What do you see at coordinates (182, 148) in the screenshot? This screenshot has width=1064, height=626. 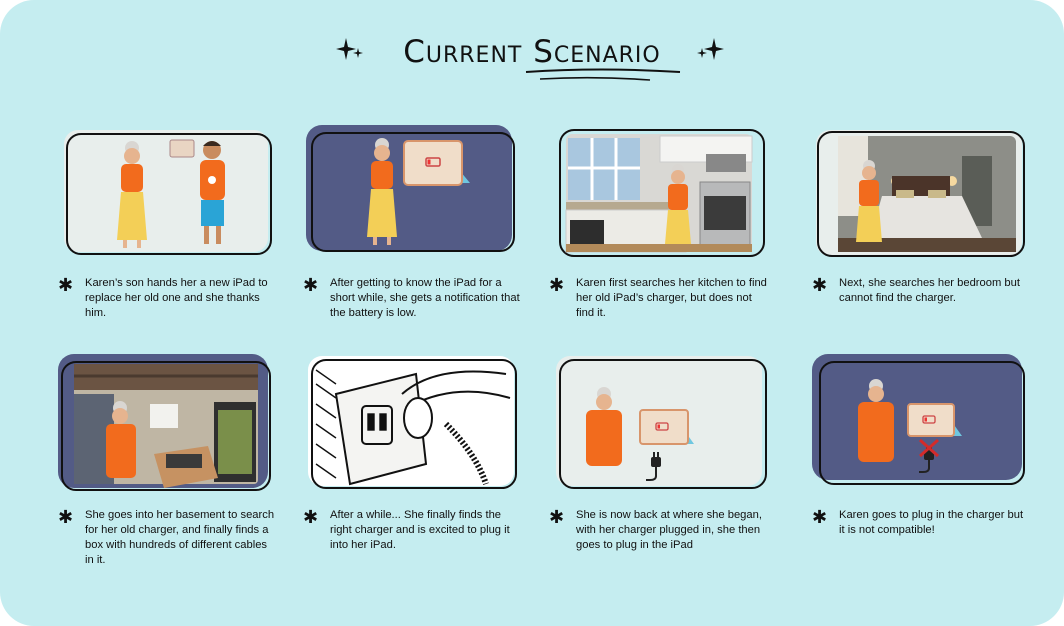 I see `ipad-icon` at bounding box center [182, 148].